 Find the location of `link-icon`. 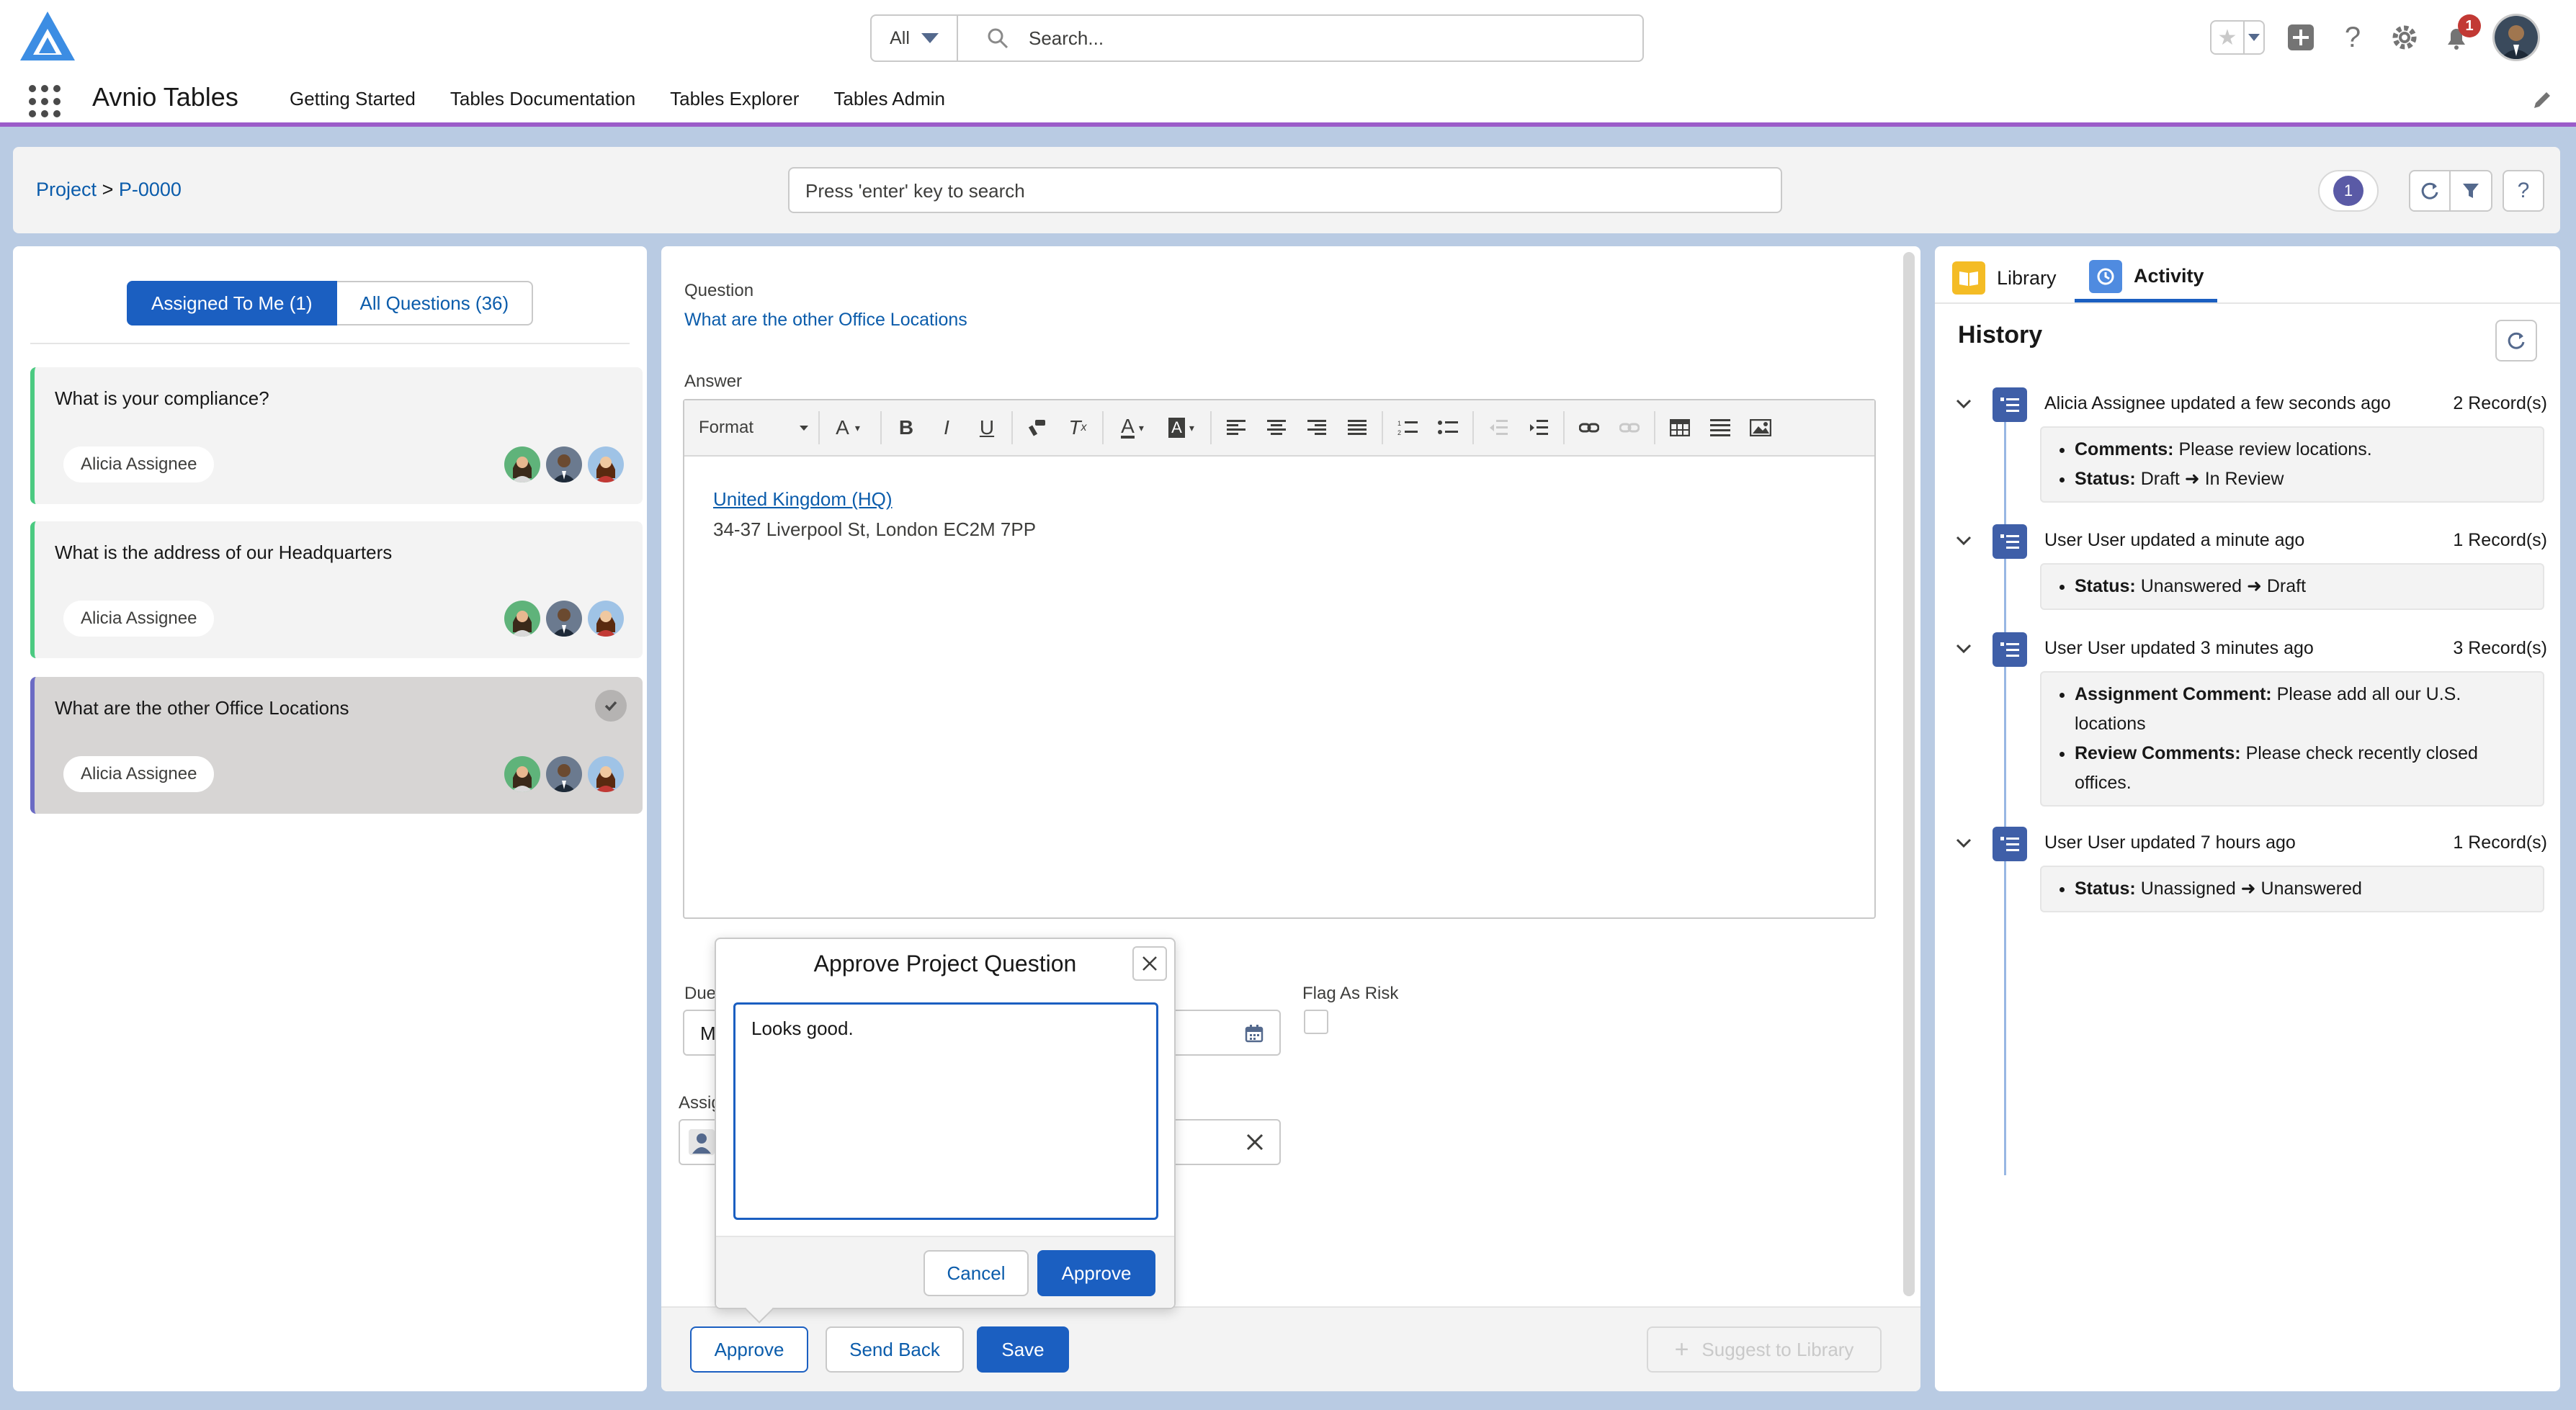

link-icon is located at coordinates (1589, 427).